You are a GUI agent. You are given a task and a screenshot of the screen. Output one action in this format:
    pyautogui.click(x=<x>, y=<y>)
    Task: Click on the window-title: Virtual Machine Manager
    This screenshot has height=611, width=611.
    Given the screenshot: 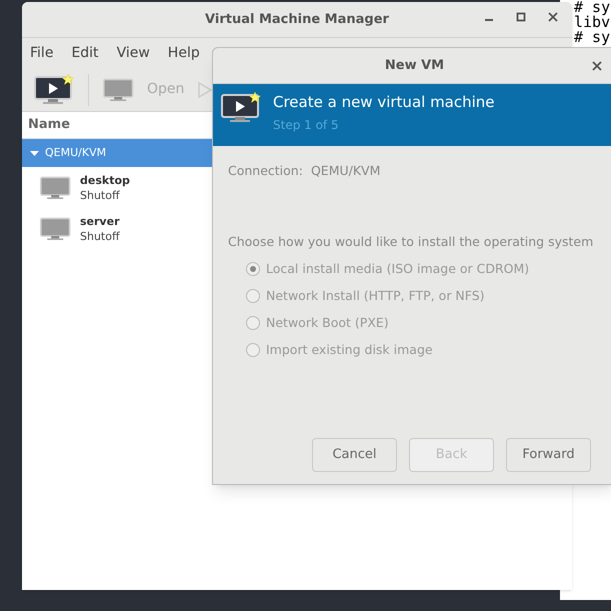 What is the action you would take?
    pyautogui.click(x=297, y=19)
    